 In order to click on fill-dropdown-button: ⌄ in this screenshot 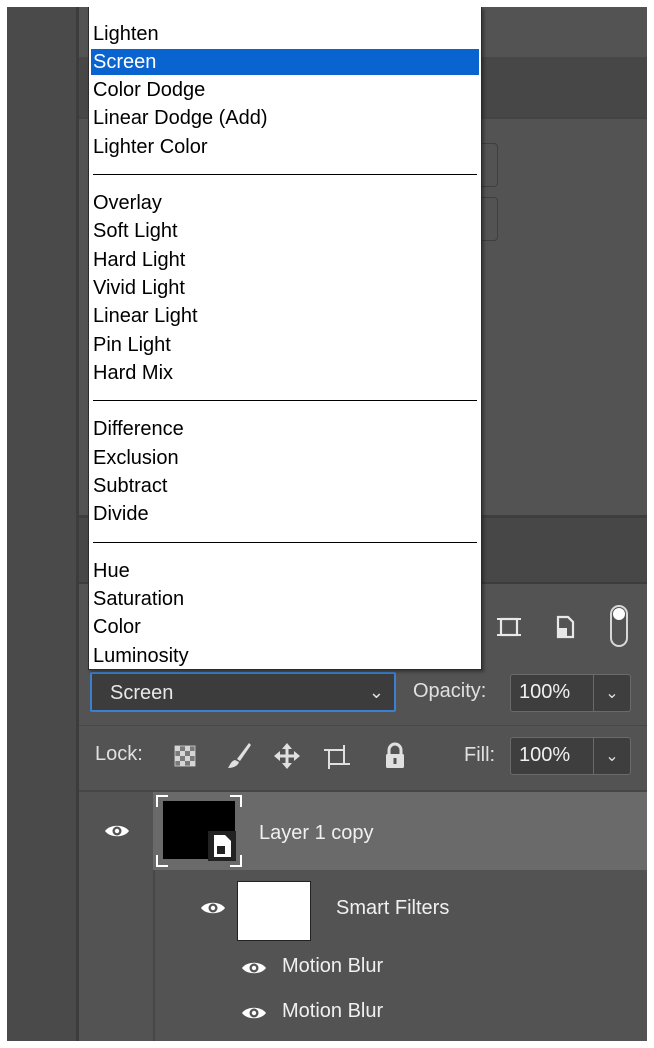, I will do `click(612, 756)`.